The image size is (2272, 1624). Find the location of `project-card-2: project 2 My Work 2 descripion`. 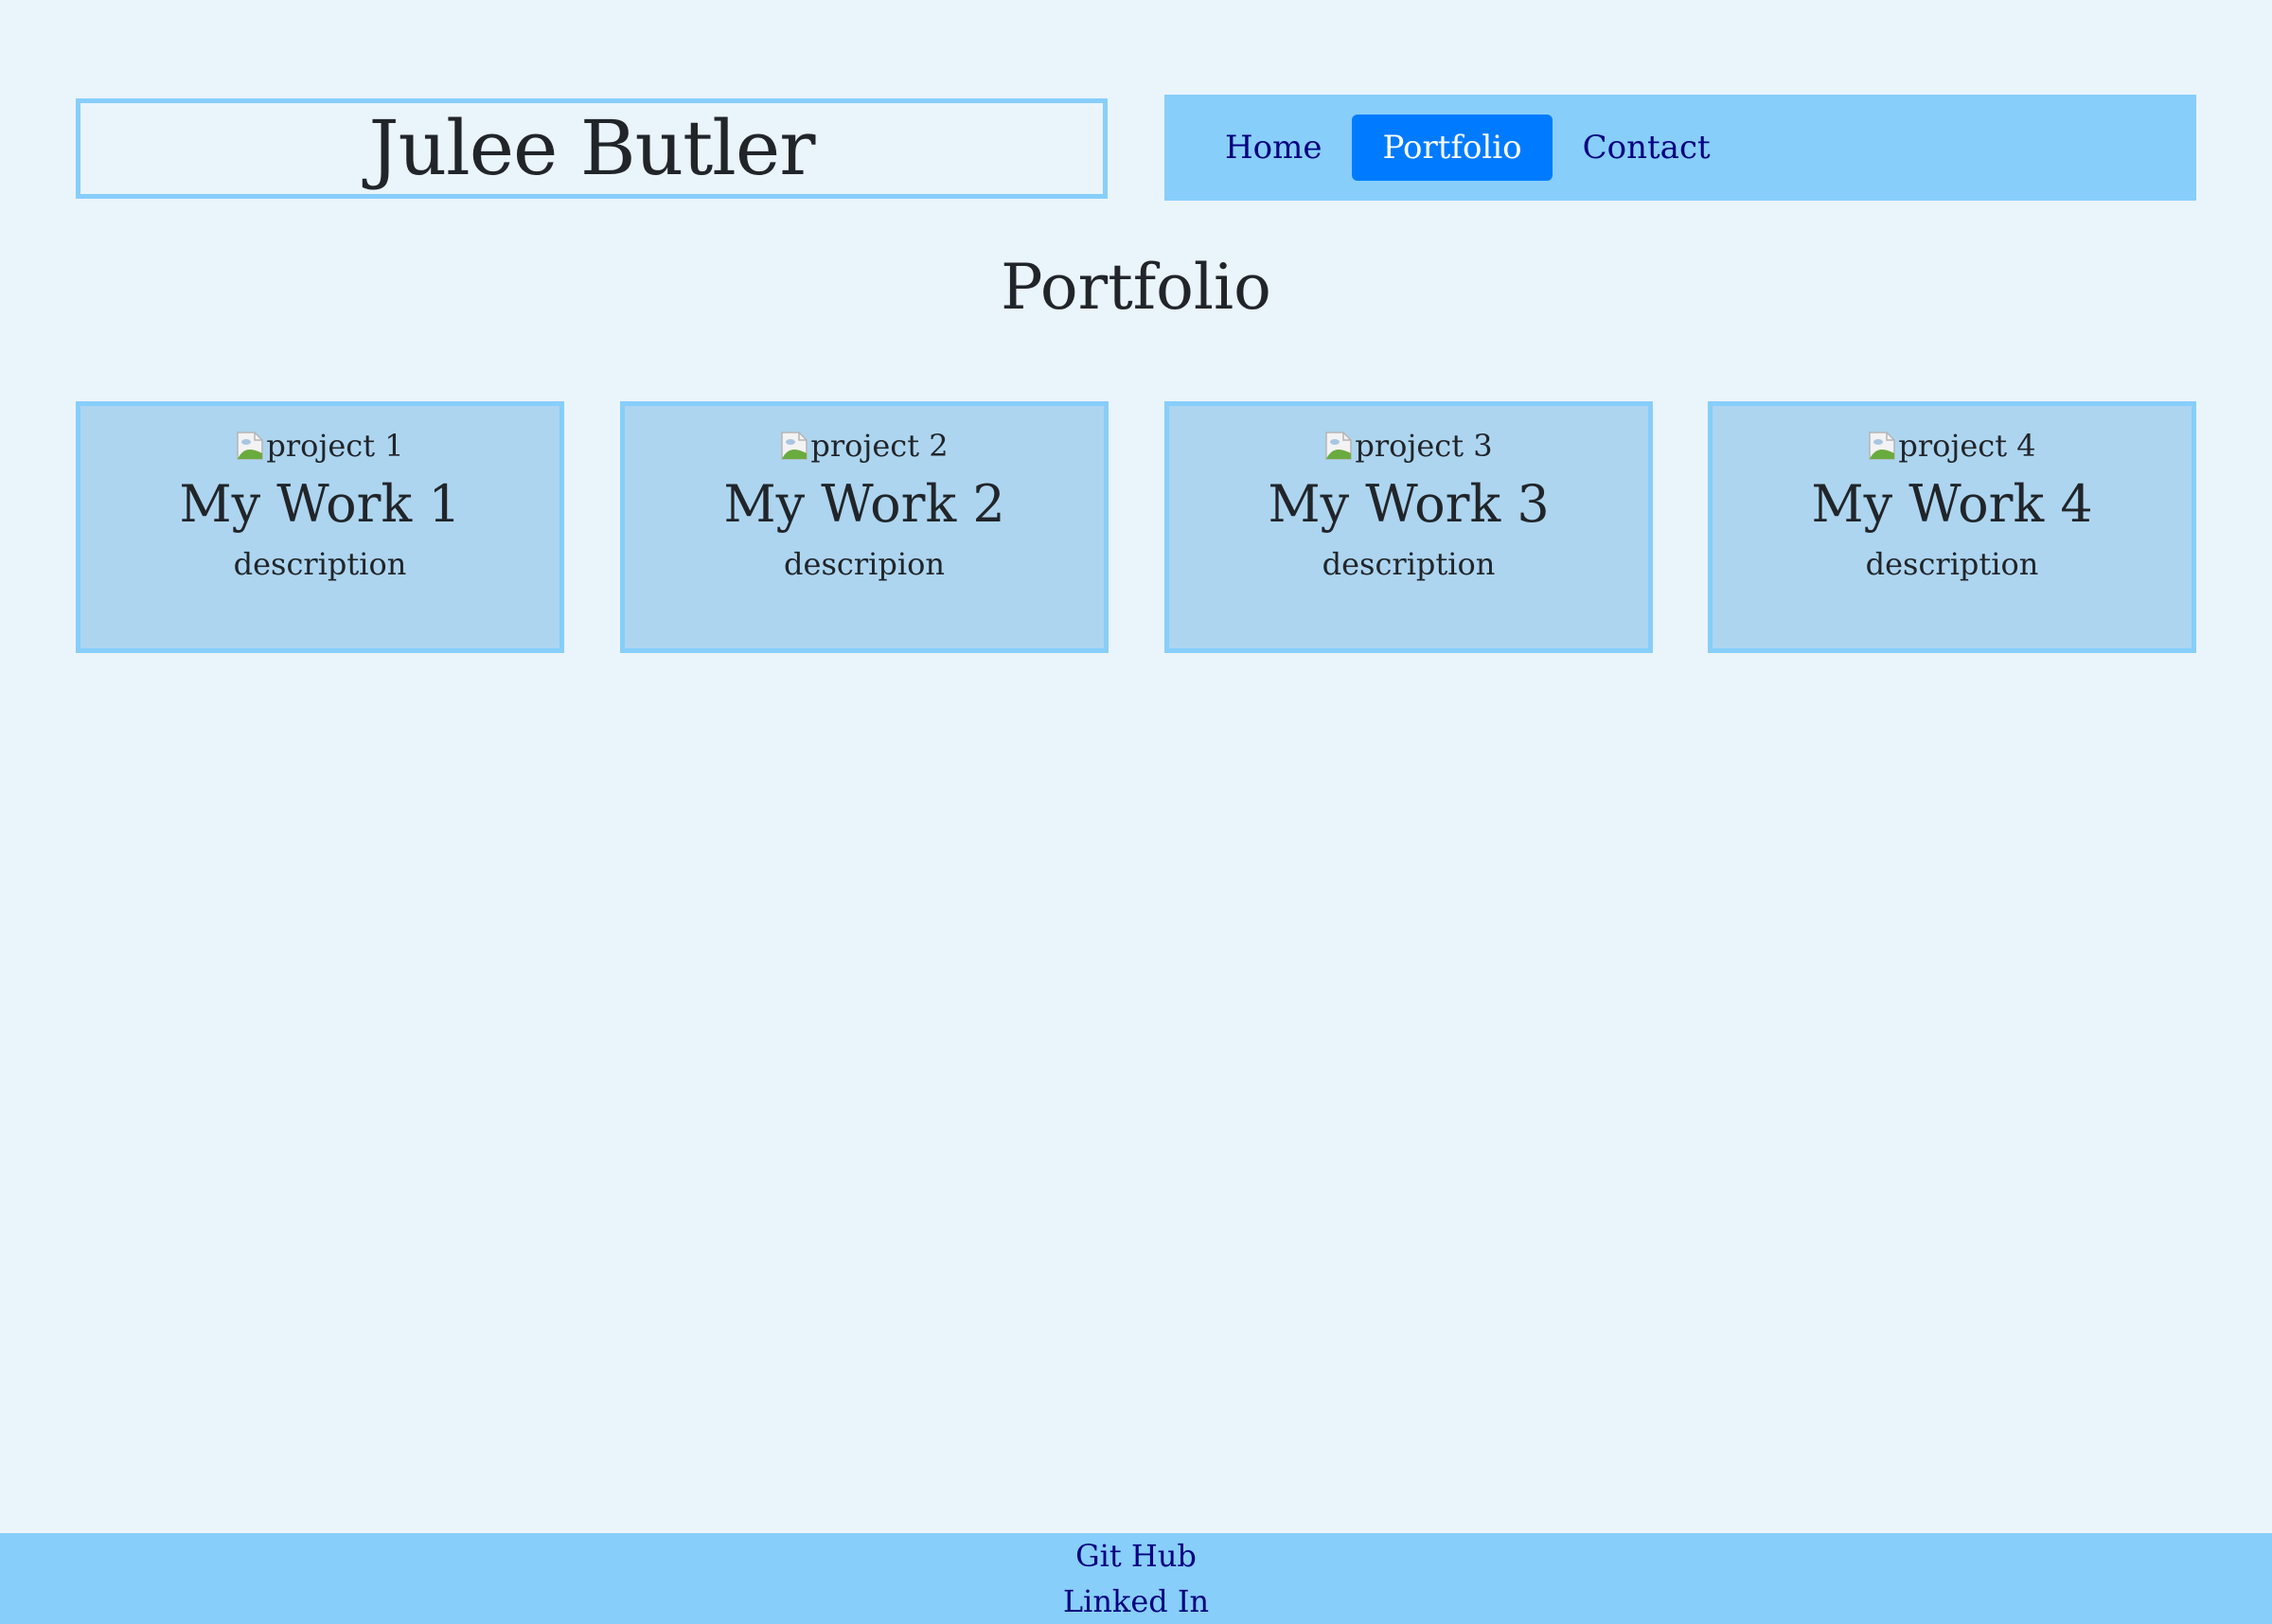

project-card-2: project 2 My Work 2 descripion is located at coordinates (864, 527).